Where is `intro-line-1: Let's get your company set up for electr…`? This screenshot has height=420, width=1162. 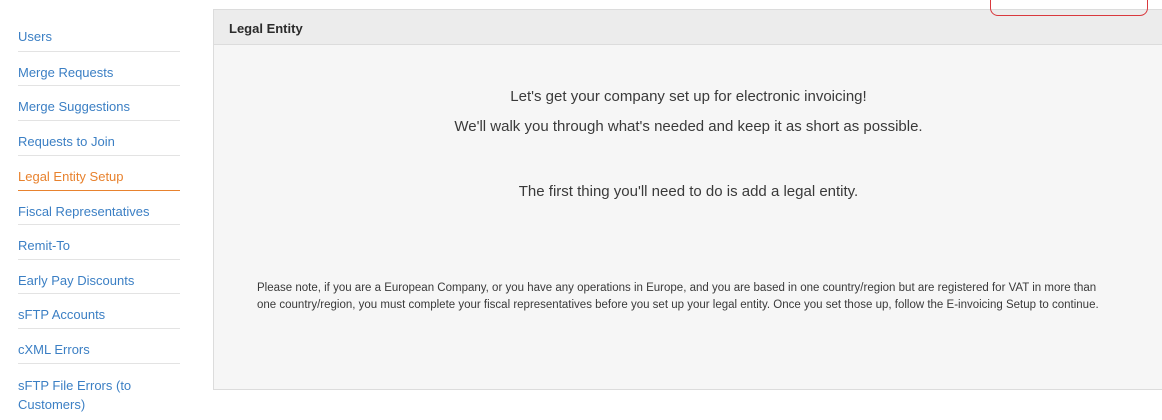 intro-line-1: Let's get your company set up for electr… is located at coordinates (688, 96).